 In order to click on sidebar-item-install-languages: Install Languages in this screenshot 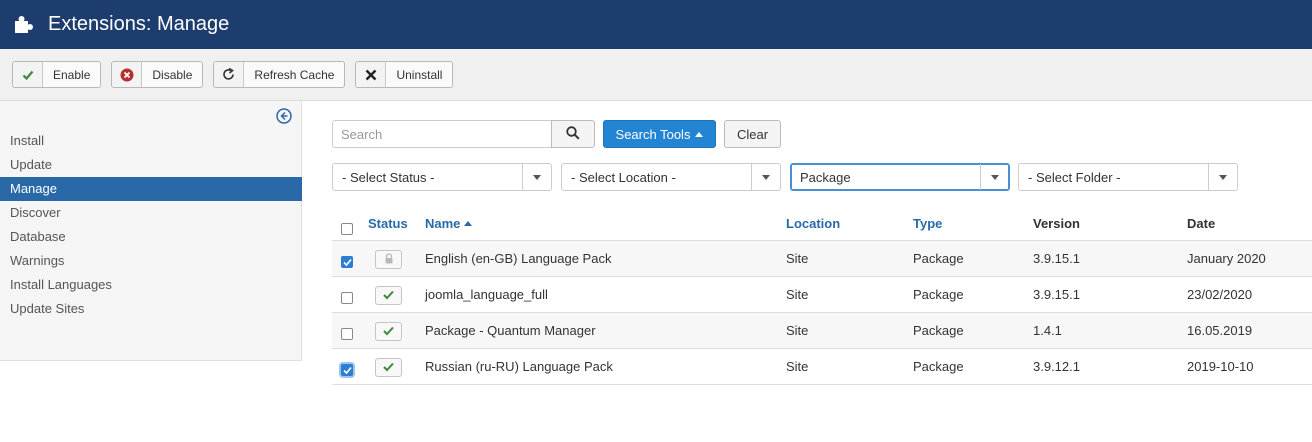, I will do `click(151, 285)`.